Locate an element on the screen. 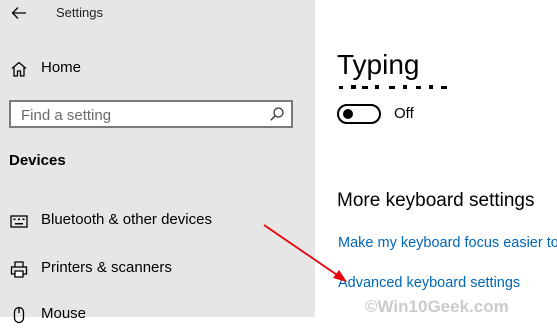 The image size is (557, 330). search-box is located at coordinates (151, 114).